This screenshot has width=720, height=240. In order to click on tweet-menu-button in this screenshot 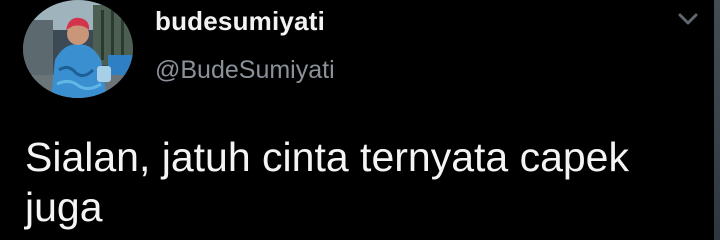, I will do `click(688, 19)`.